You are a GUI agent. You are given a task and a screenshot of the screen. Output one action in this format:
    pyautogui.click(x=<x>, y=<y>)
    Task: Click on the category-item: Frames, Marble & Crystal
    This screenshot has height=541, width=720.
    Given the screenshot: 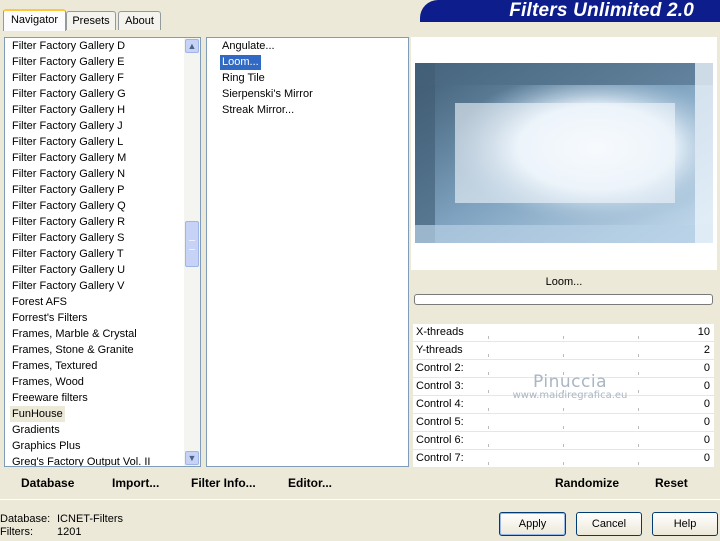 What is the action you would take?
    pyautogui.click(x=74, y=334)
    